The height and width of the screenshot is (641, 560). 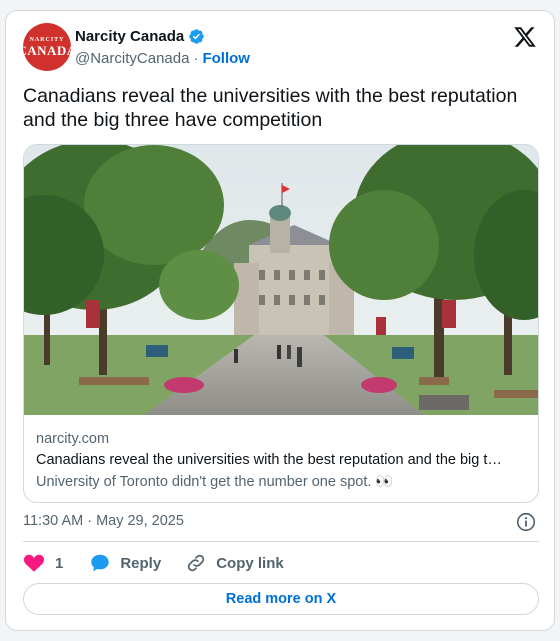 What do you see at coordinates (526, 522) in the screenshot?
I see `info-icon` at bounding box center [526, 522].